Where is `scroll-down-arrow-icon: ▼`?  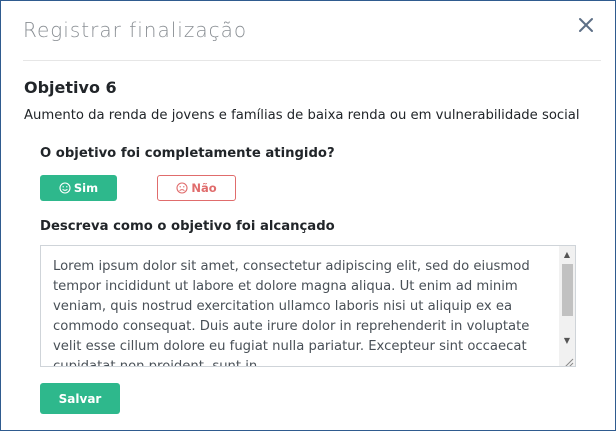
scroll-down-arrow-icon: ▼ is located at coordinates (567, 340).